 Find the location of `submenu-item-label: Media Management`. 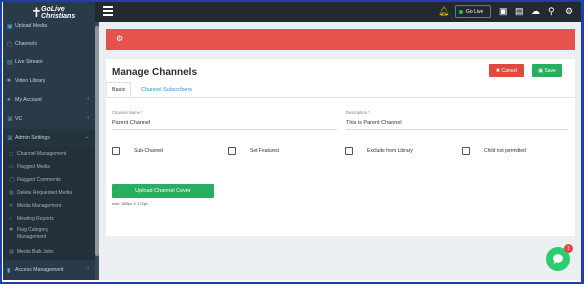

submenu-item-label: Media Management is located at coordinates (39, 206).